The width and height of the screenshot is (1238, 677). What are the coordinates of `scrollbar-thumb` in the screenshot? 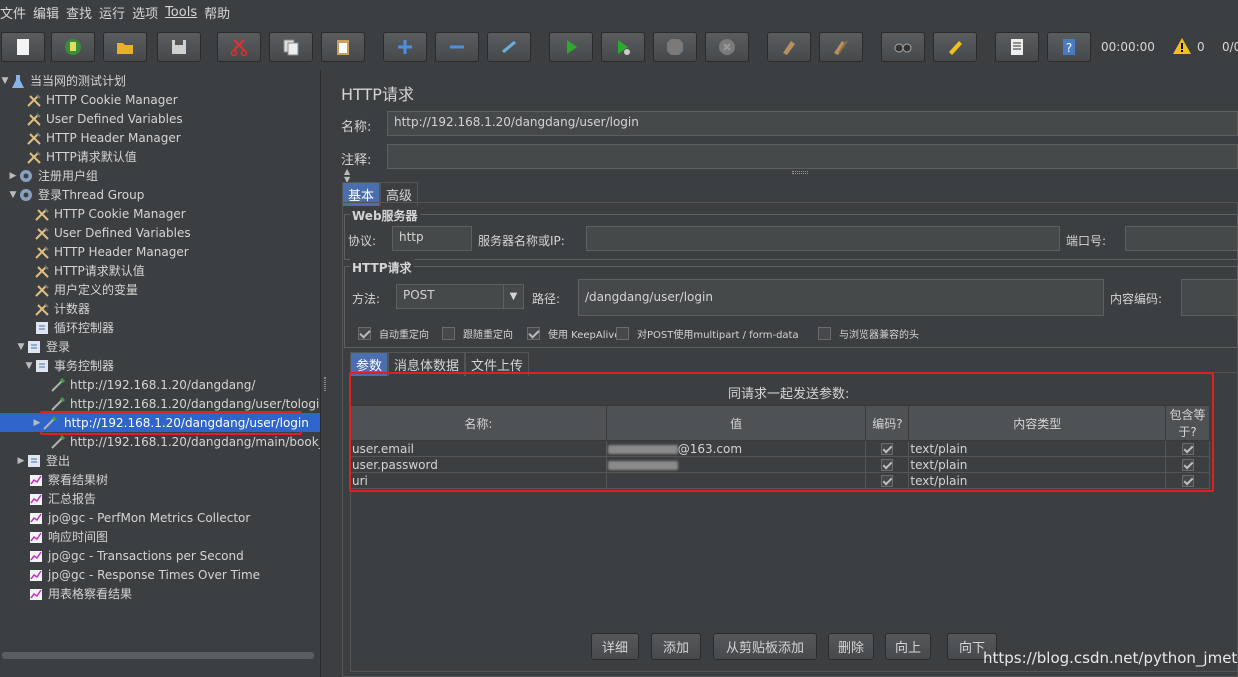 It's located at (158, 655).